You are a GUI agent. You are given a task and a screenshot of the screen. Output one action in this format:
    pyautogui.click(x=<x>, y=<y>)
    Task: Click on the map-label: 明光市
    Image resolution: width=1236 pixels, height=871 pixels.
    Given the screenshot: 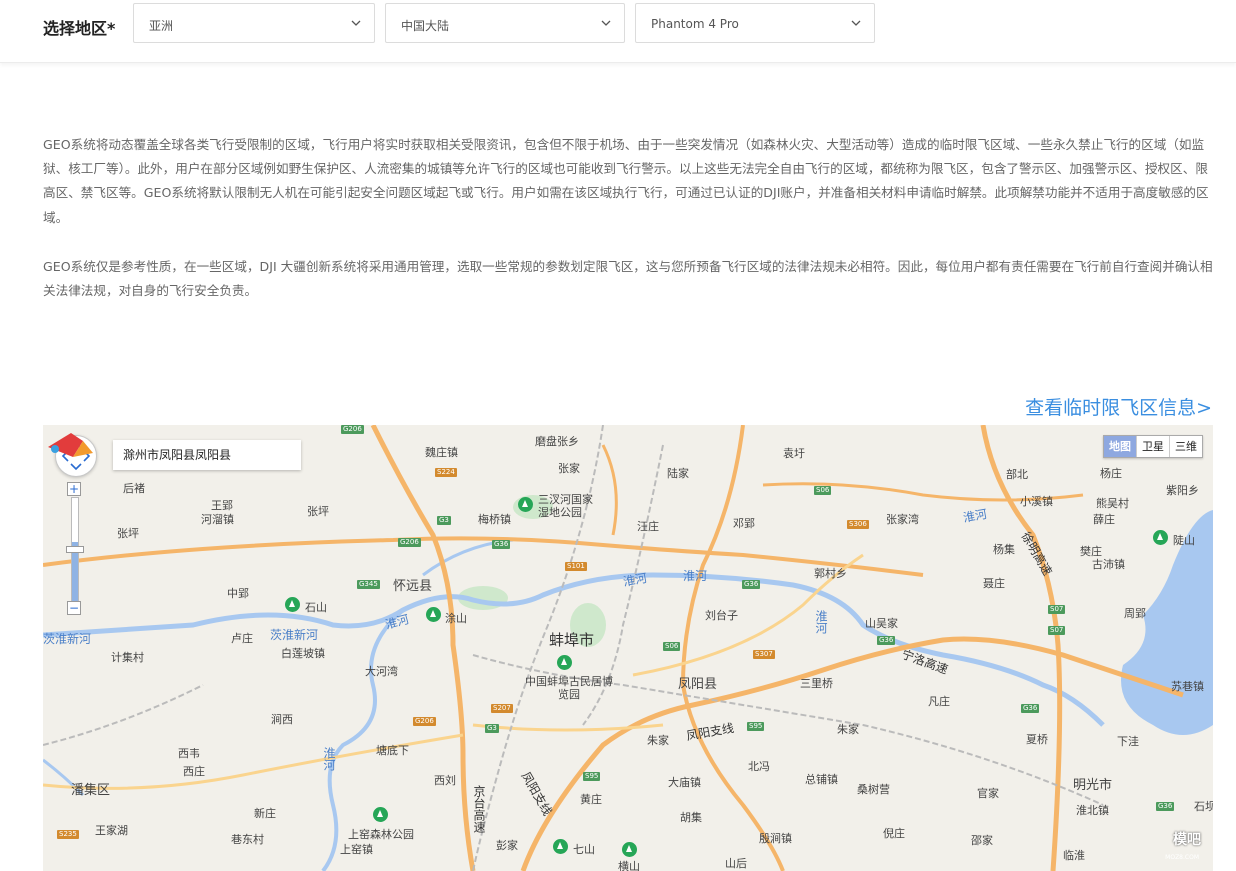 What is the action you would take?
    pyautogui.click(x=1093, y=785)
    